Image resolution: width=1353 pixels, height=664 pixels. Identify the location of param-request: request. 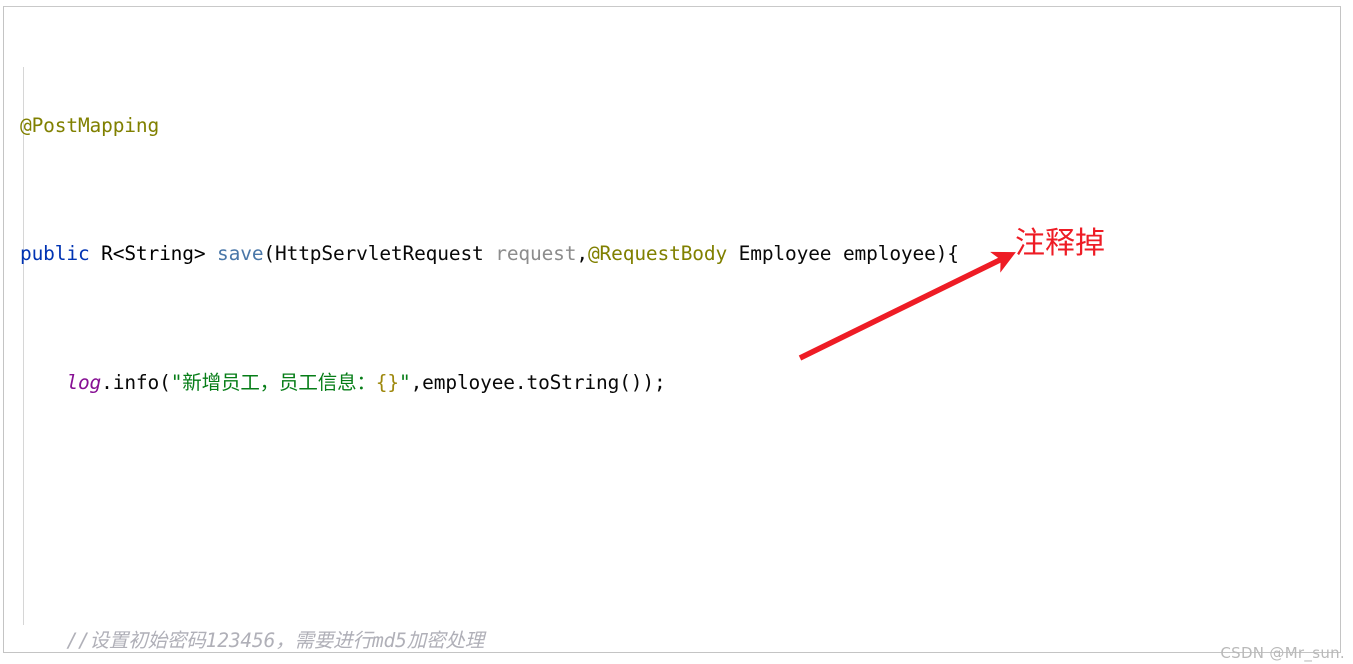
(536, 254).